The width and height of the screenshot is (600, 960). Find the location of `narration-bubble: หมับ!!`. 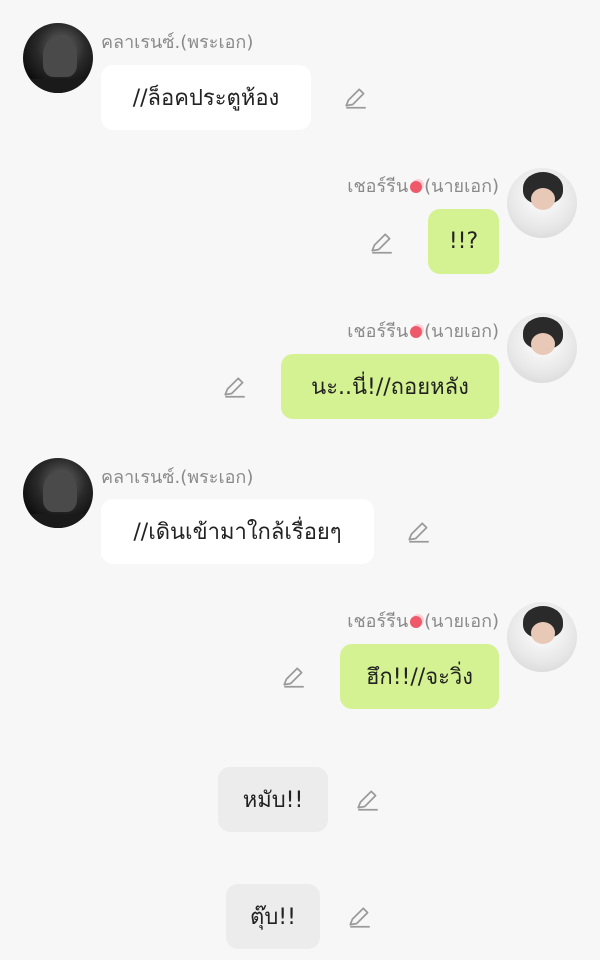

narration-bubble: หมับ!! is located at coordinates (273, 799).